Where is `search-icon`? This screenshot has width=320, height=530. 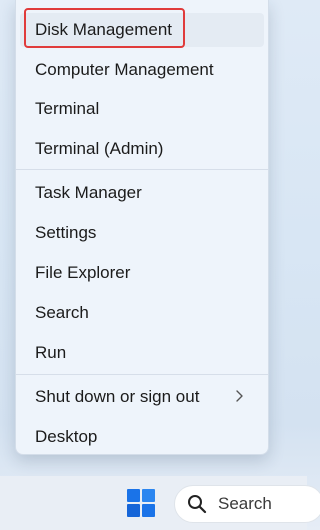
search-icon is located at coordinates (197, 504).